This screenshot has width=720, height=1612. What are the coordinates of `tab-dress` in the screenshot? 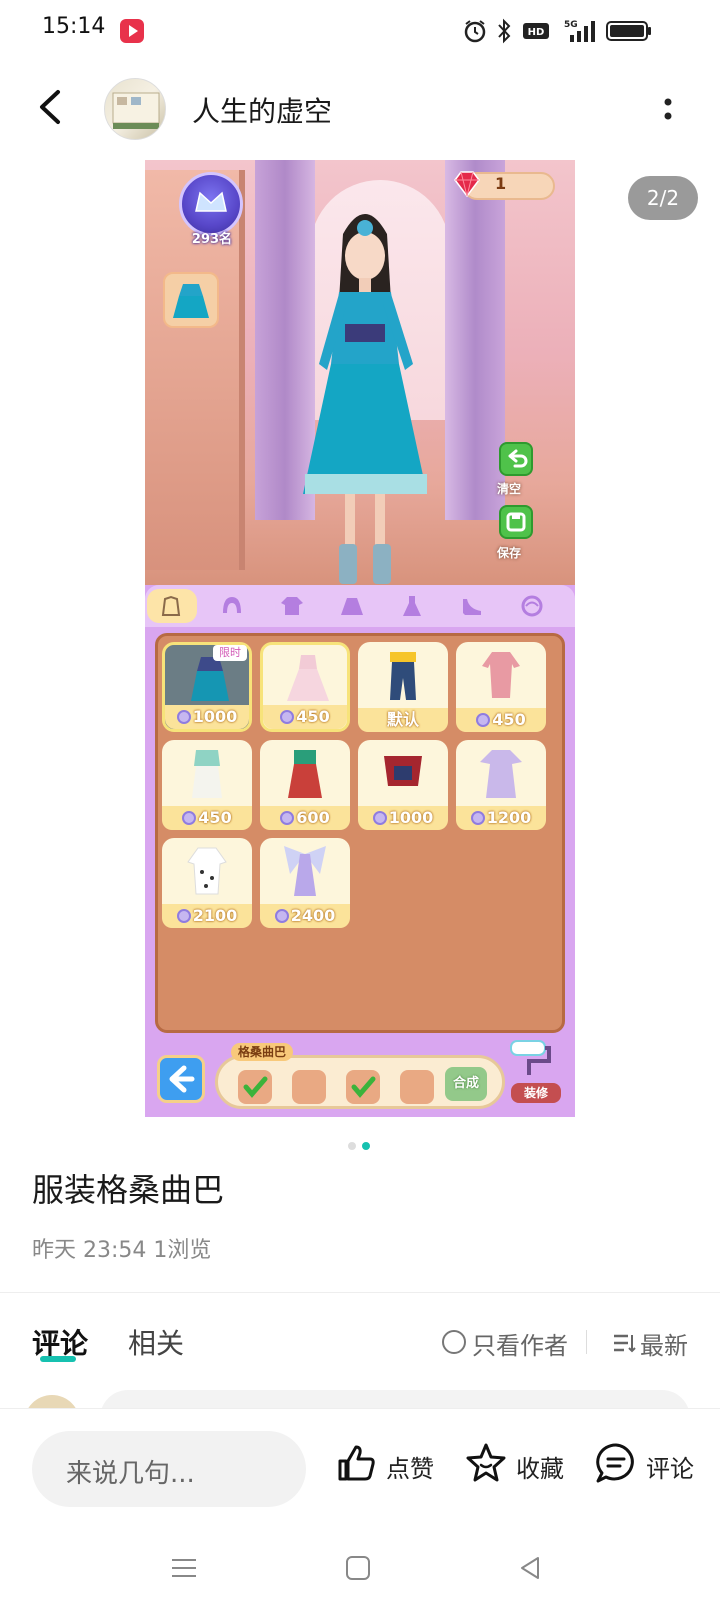 It's located at (412, 606).